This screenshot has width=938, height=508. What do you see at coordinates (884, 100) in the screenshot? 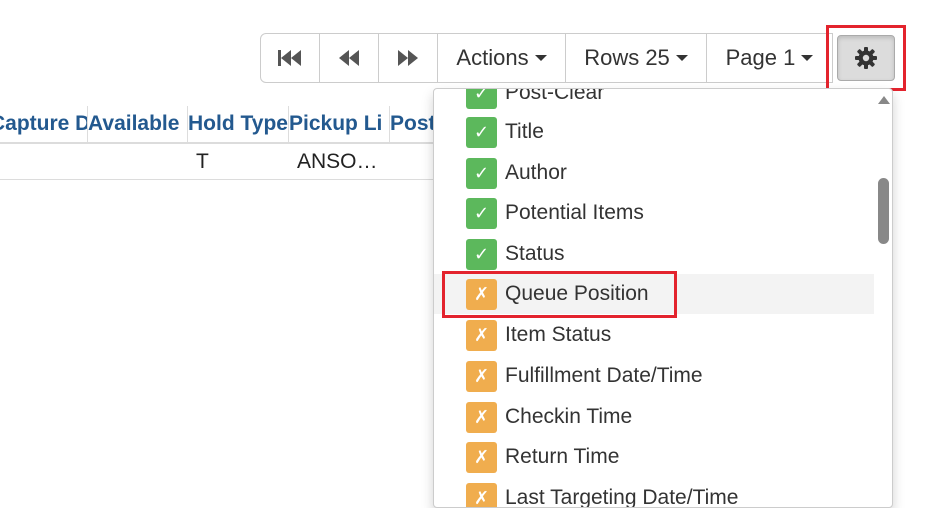
I see `scroll-up-arrow-icon` at bounding box center [884, 100].